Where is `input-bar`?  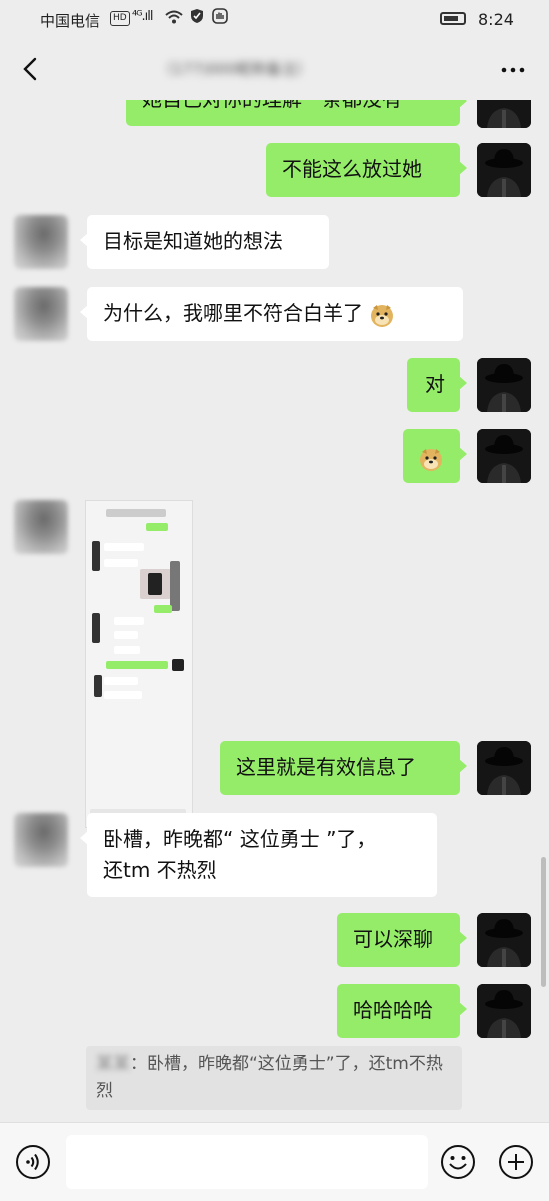 input-bar is located at coordinates (274, 1161).